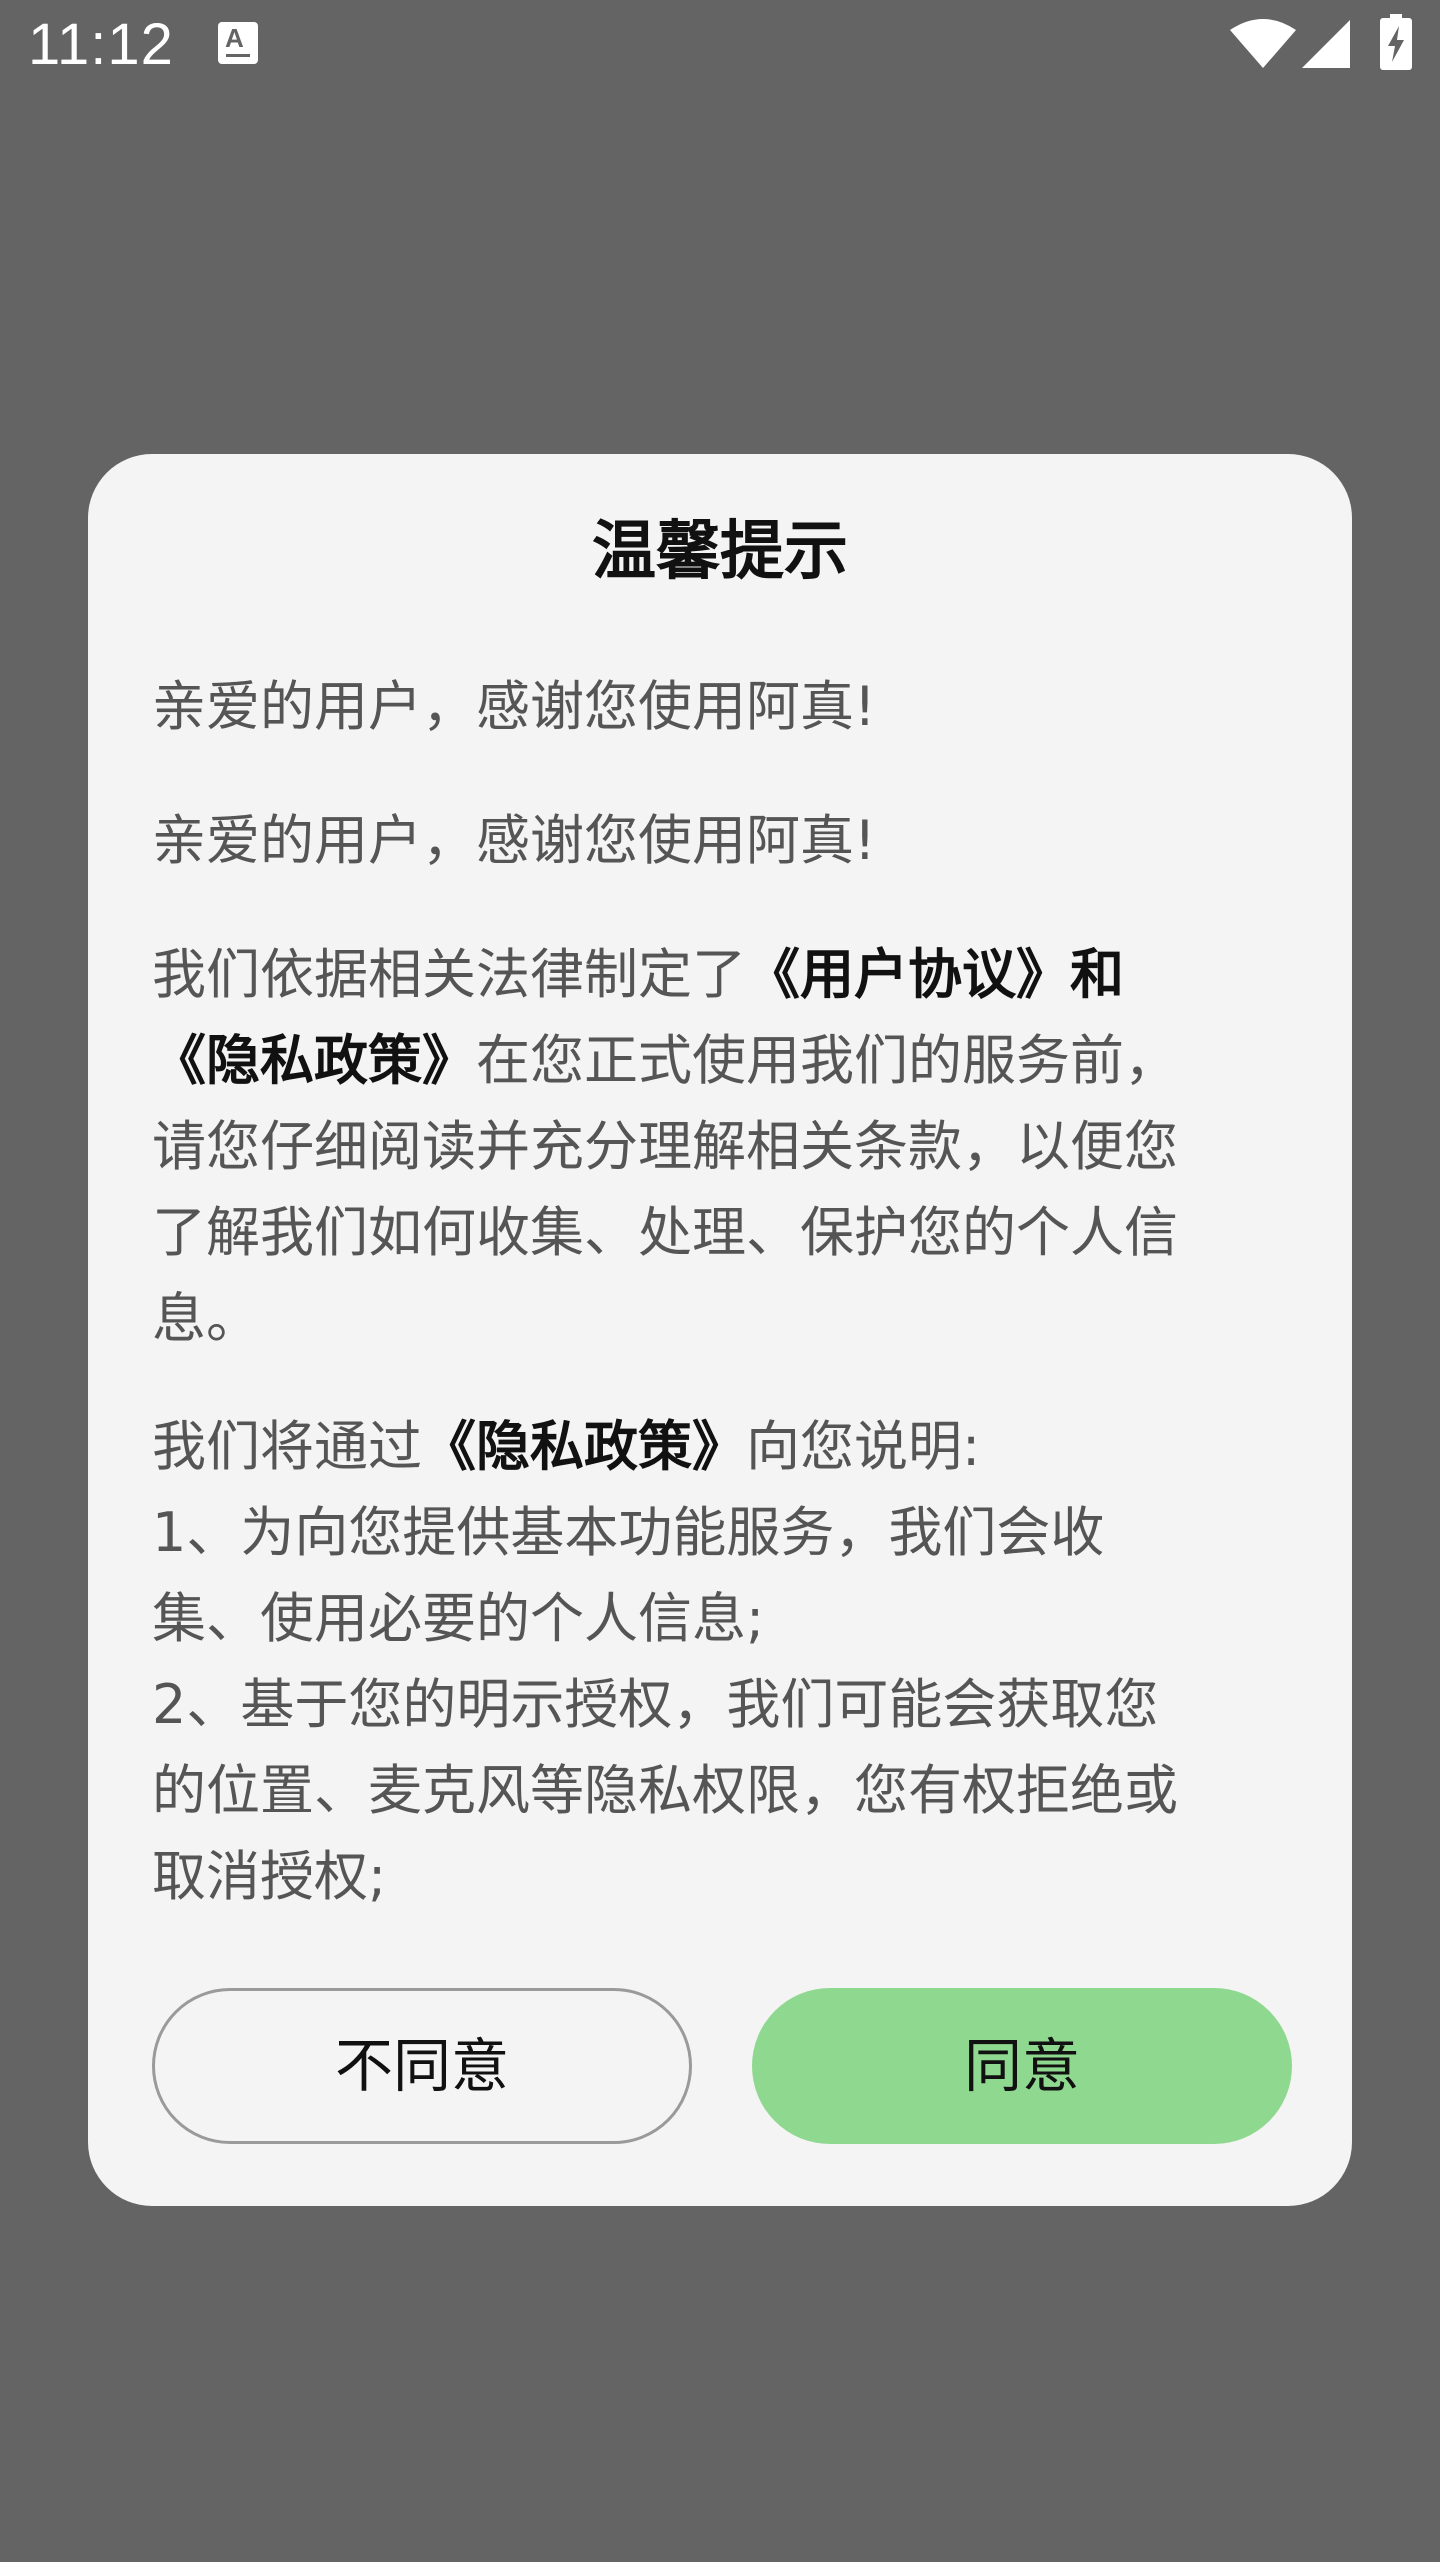 The width and height of the screenshot is (1440, 2562). What do you see at coordinates (827, 1060) in the screenshot?
I see `agreement-text-line: 在您正式使用我们的服务前，` at bounding box center [827, 1060].